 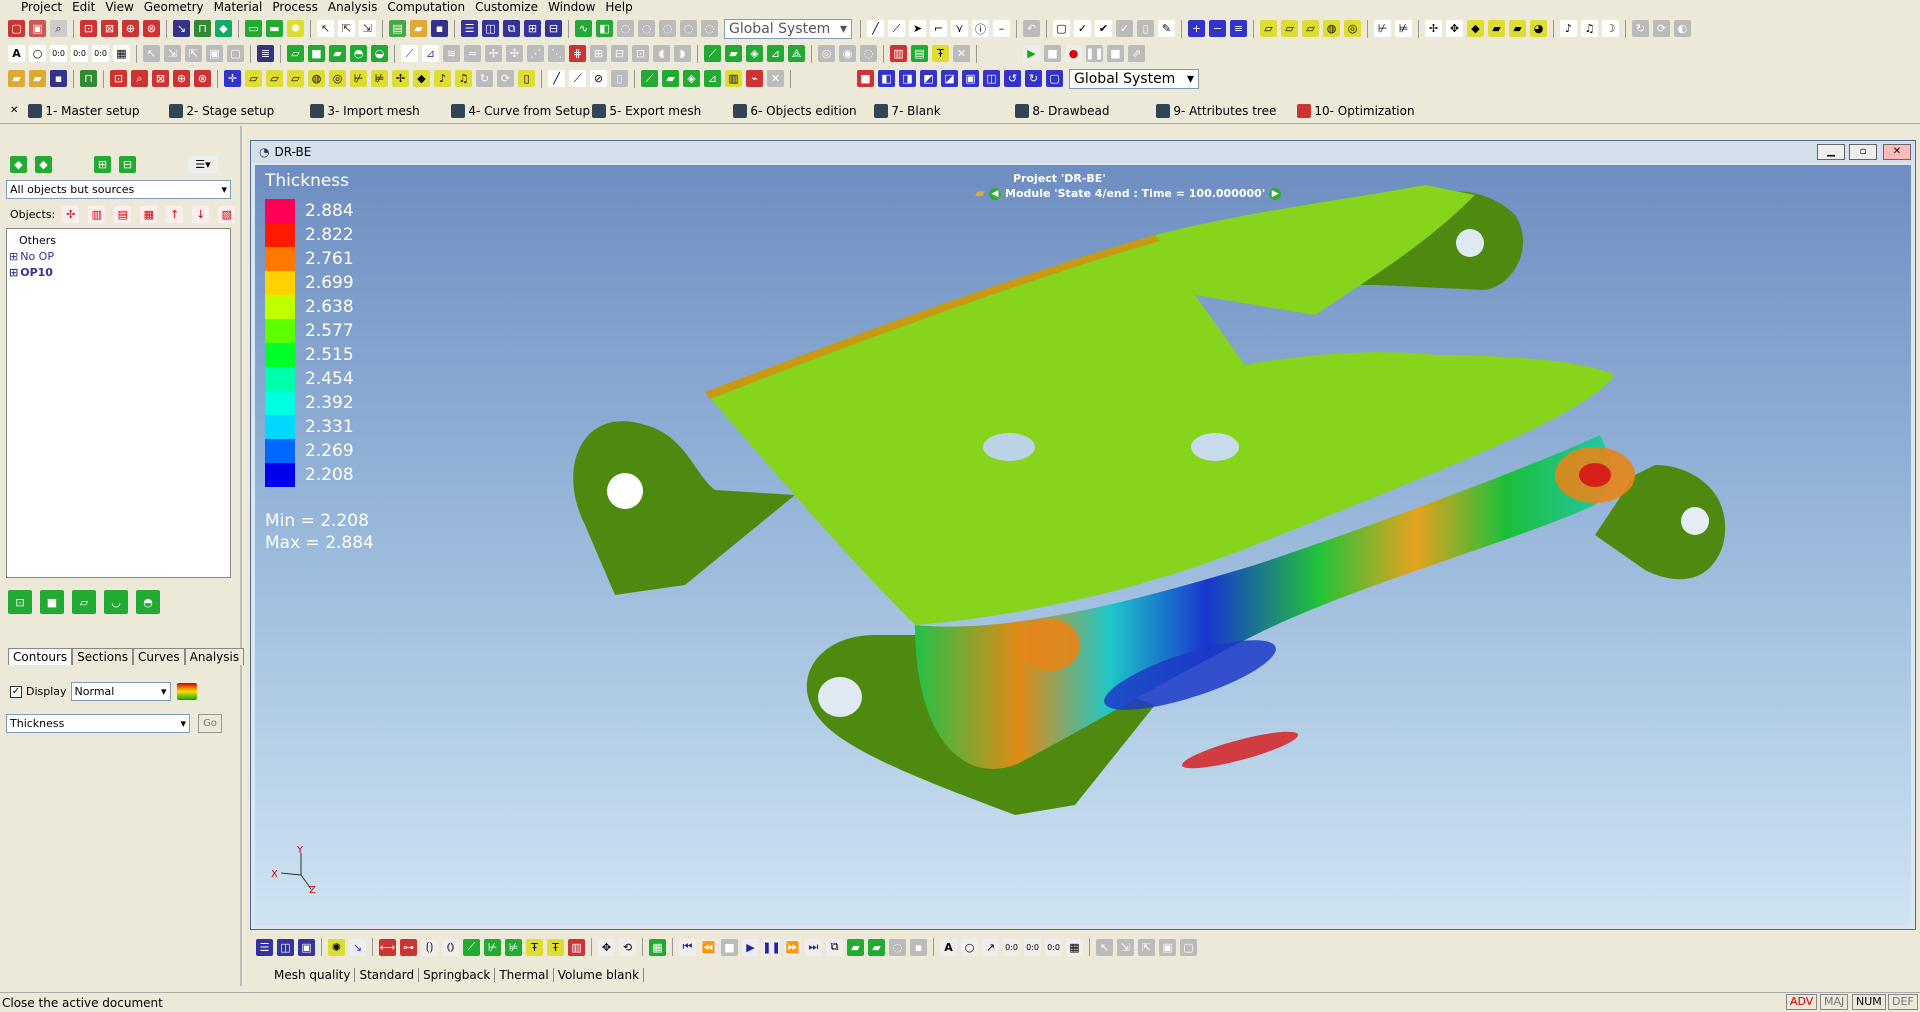 What do you see at coordinates (210, 723) in the screenshot?
I see `go-button: Go` at bounding box center [210, 723].